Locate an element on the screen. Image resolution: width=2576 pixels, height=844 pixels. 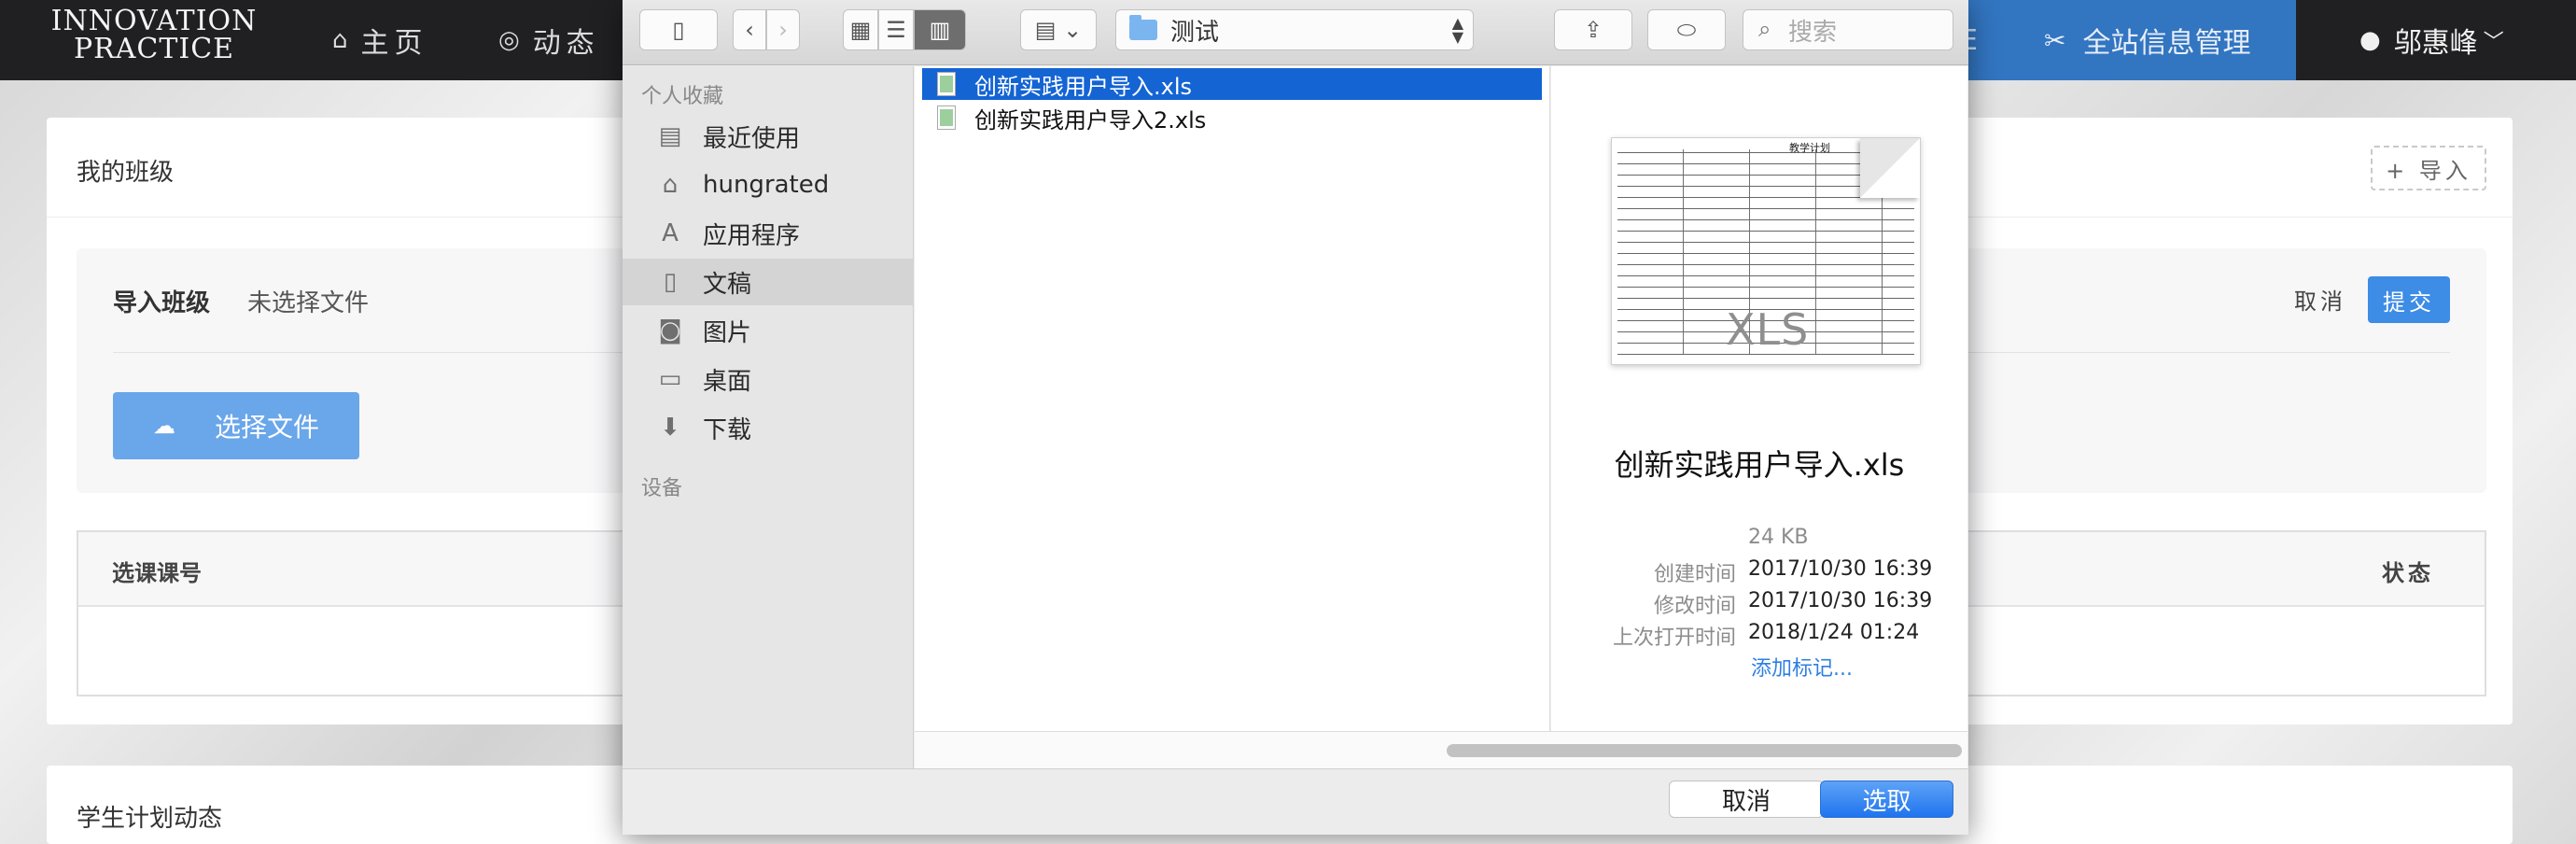
sidebar-item-recents: ▤ 最近使用 is located at coordinates (768, 136).